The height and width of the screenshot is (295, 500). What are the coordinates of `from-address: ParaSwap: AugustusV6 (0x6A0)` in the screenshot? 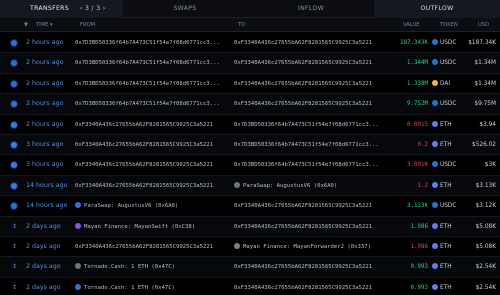 It's located at (126, 206).